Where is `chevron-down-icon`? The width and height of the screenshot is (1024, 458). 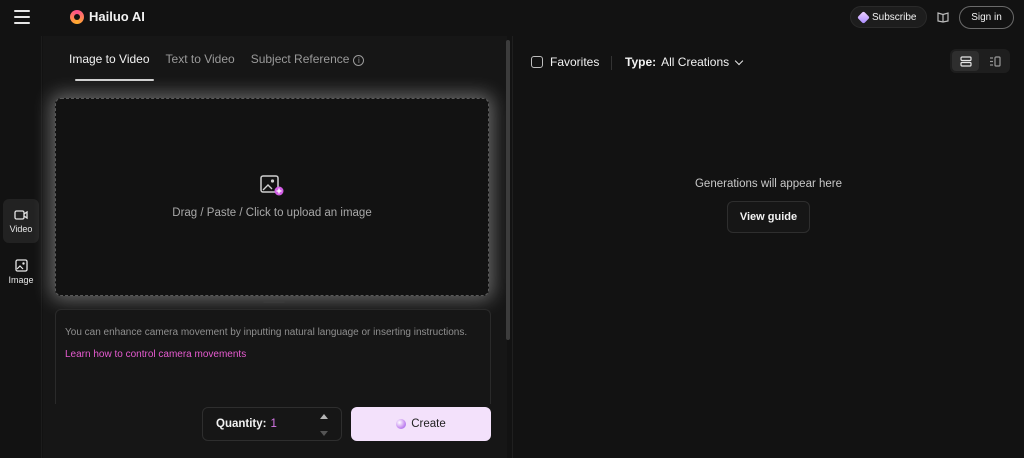
chevron-down-icon is located at coordinates (739, 60).